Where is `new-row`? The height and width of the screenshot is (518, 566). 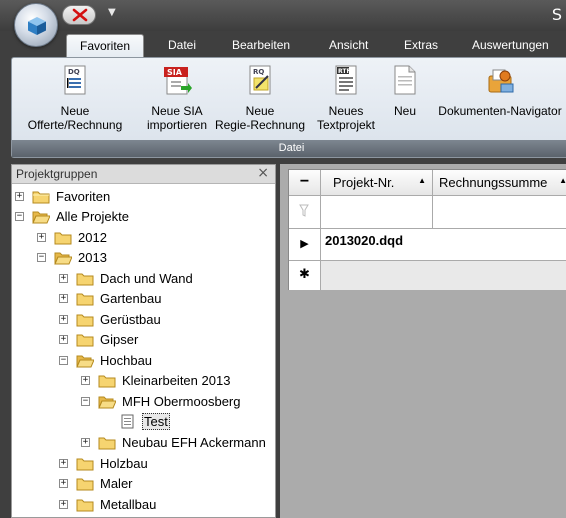
new-row is located at coordinates (443, 275).